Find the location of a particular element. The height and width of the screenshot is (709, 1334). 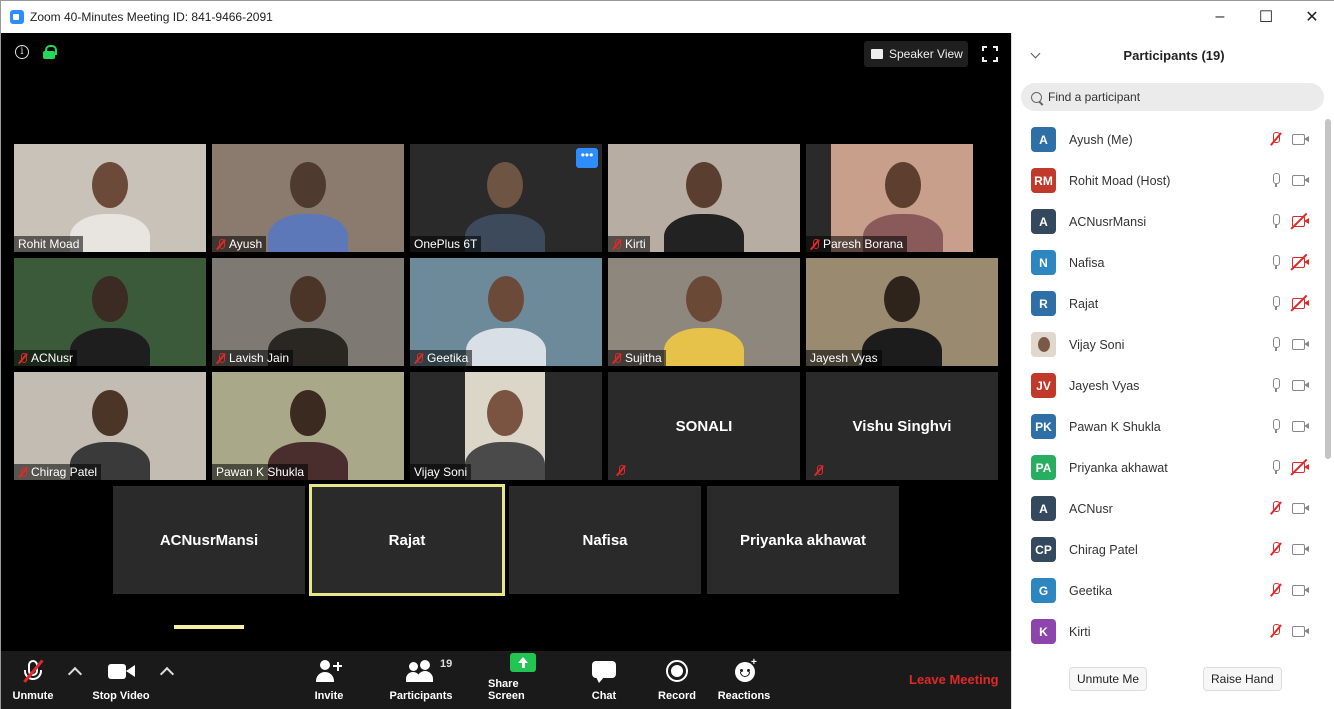

minimize-button: – is located at coordinates (1220, 17).